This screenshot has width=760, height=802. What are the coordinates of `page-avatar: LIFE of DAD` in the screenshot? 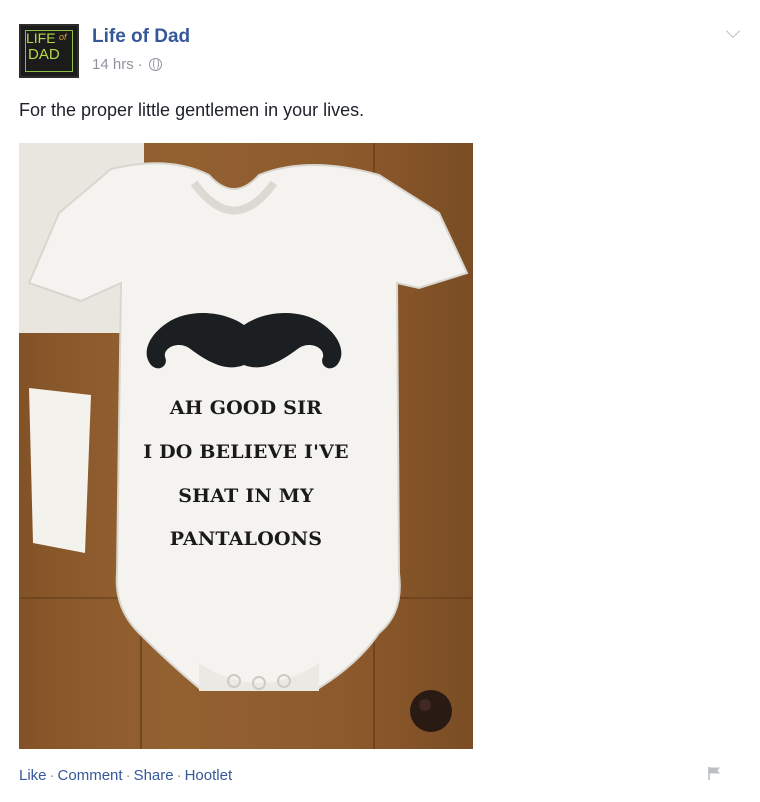 It's located at (49, 51).